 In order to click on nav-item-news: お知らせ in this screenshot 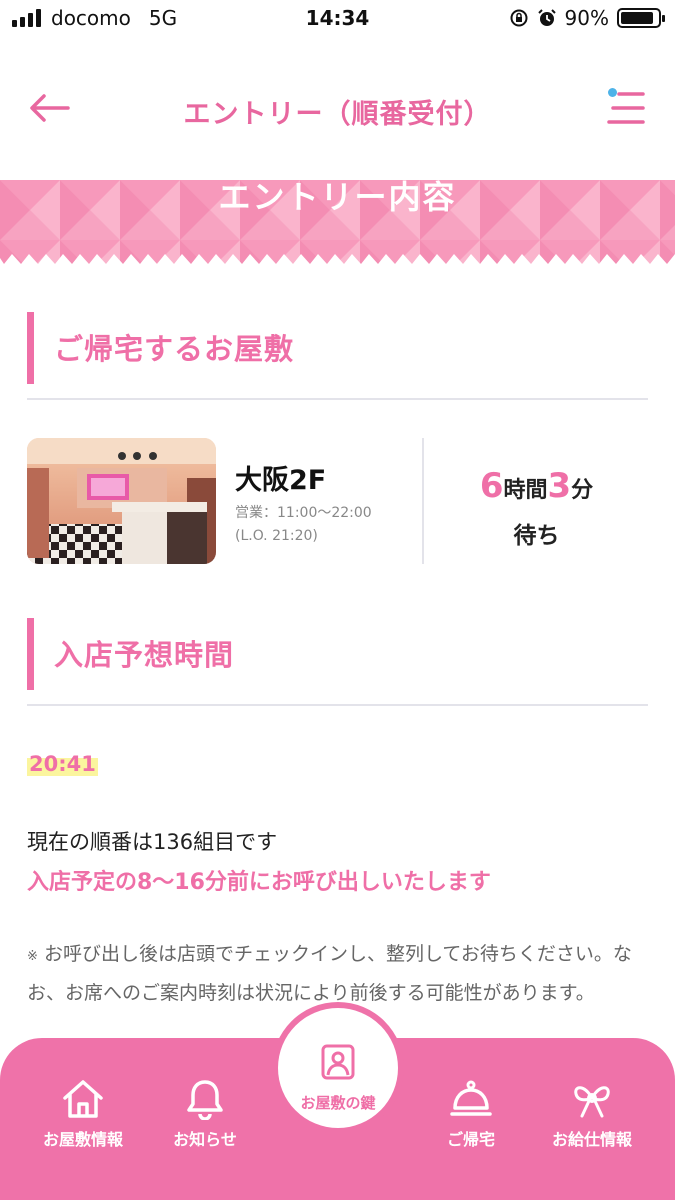, I will do `click(205, 1114)`.